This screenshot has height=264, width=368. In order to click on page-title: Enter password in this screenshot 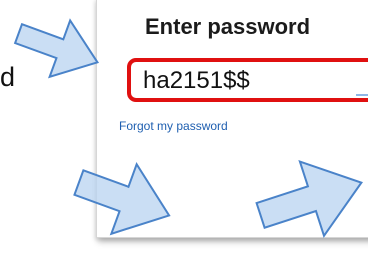, I will do `click(228, 26)`.